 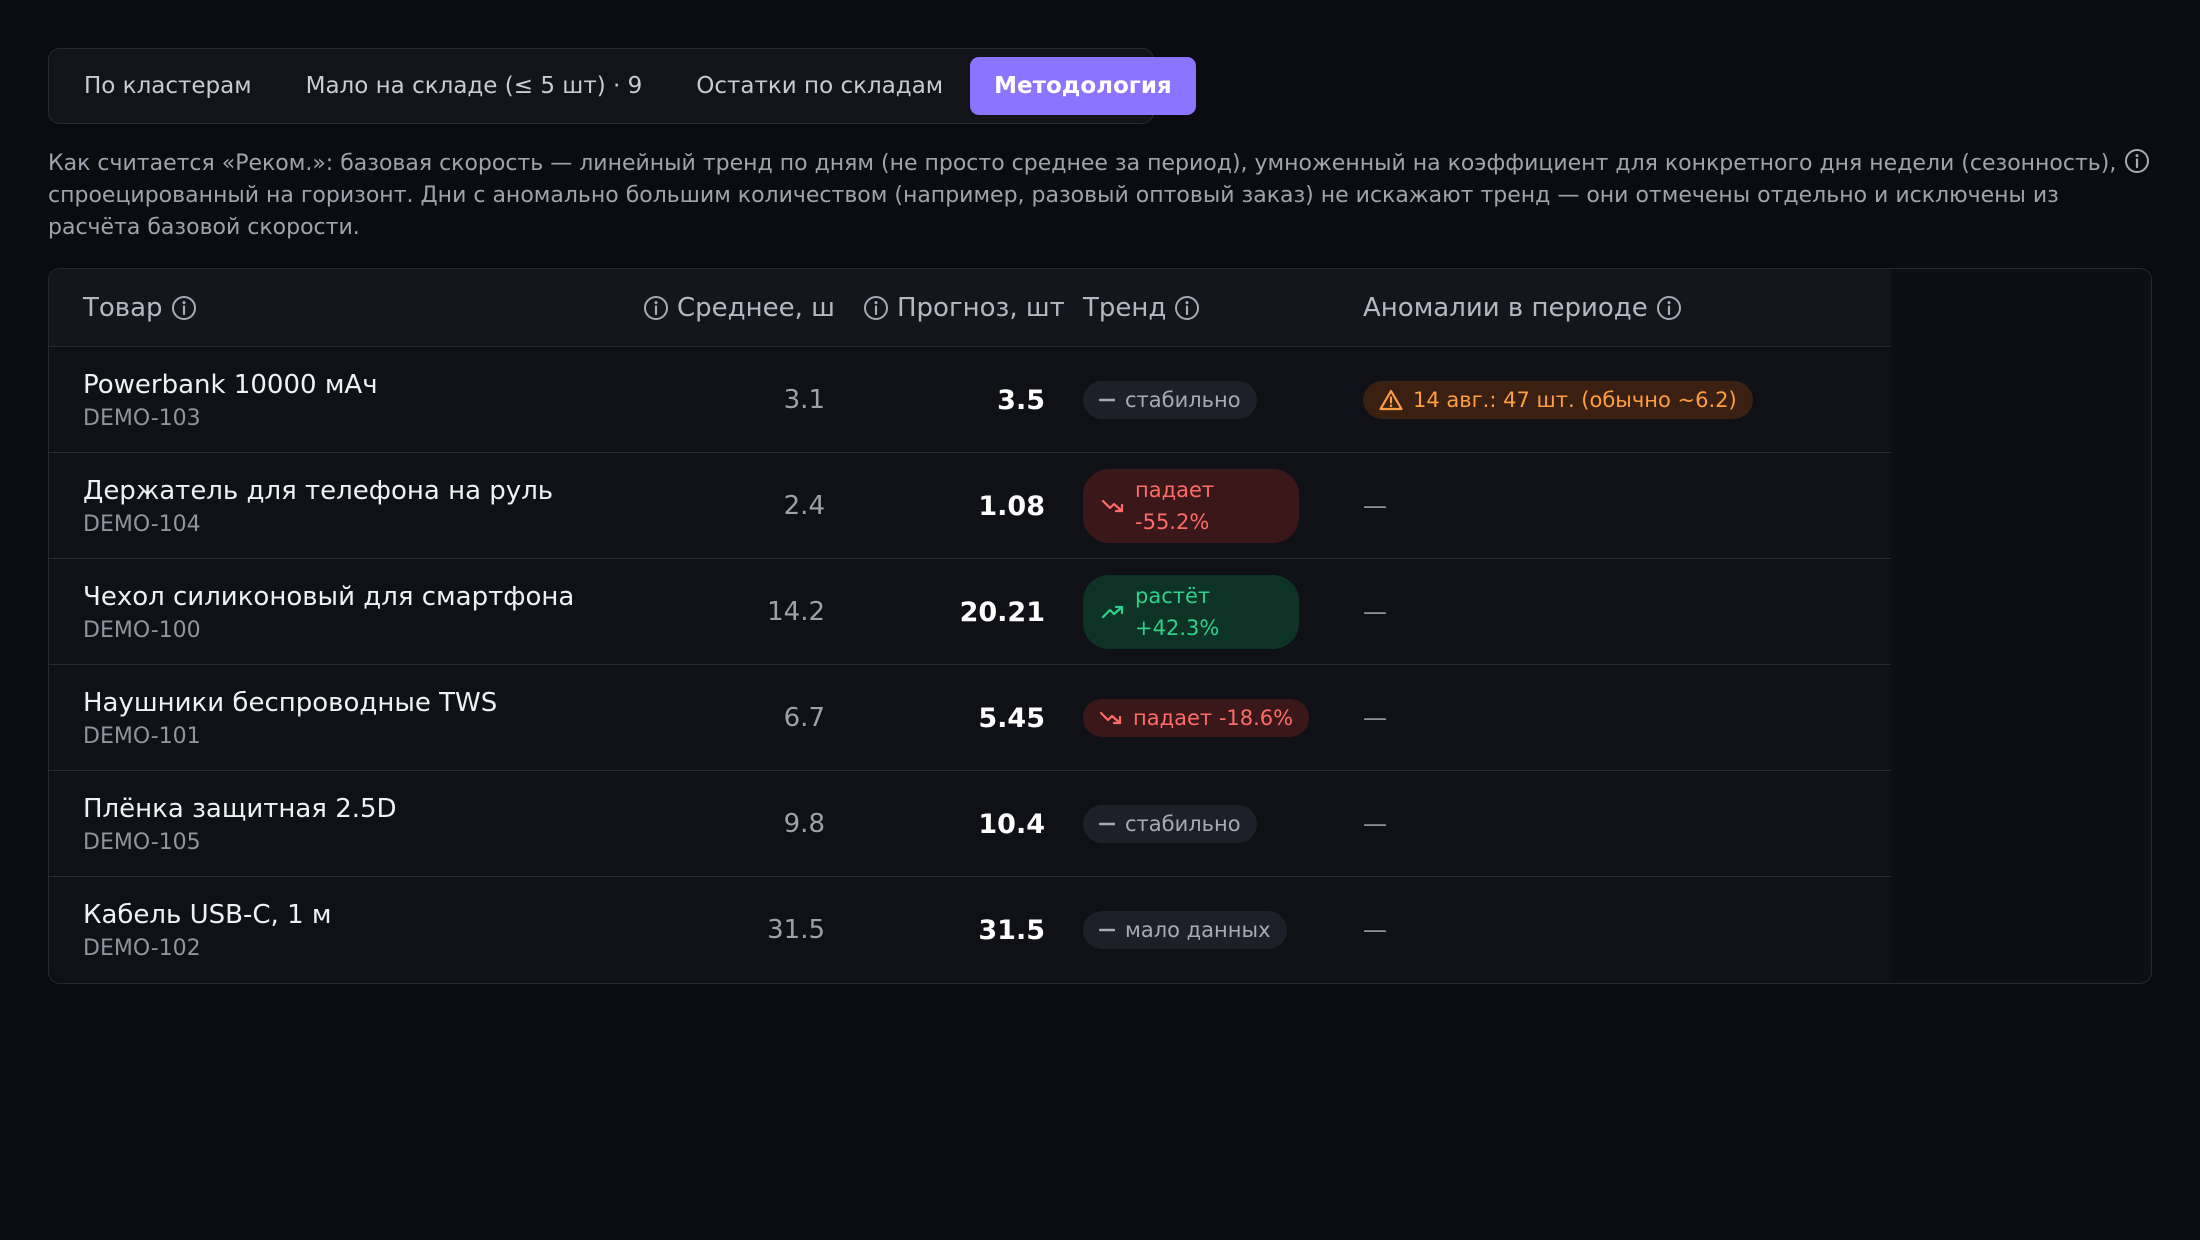 I want to click on product-name: Плёнка защитная 2.5D, so click(x=240, y=808).